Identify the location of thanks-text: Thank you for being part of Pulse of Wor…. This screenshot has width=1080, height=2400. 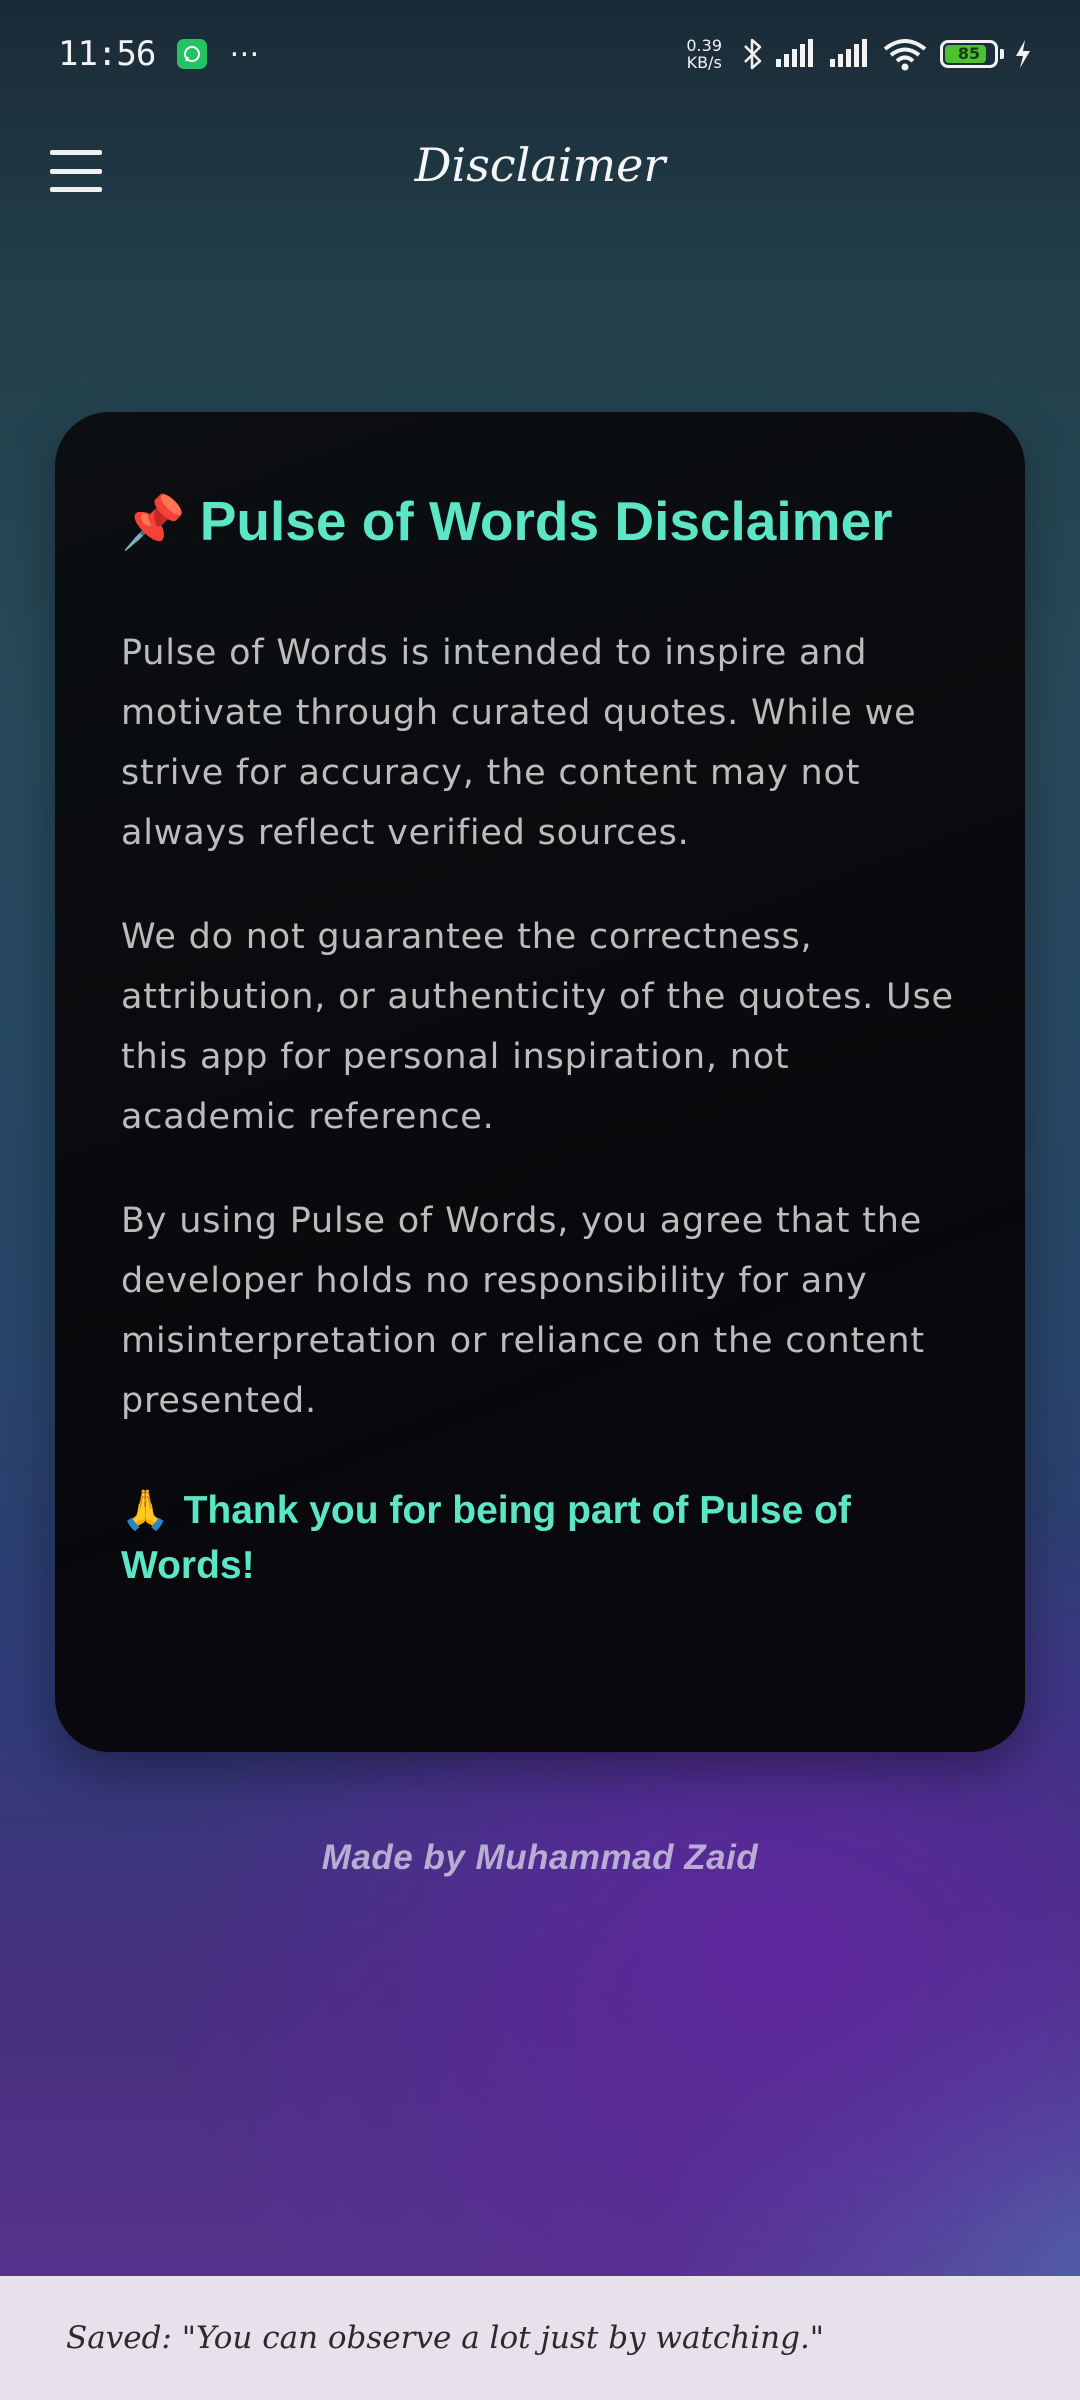
(486, 1538).